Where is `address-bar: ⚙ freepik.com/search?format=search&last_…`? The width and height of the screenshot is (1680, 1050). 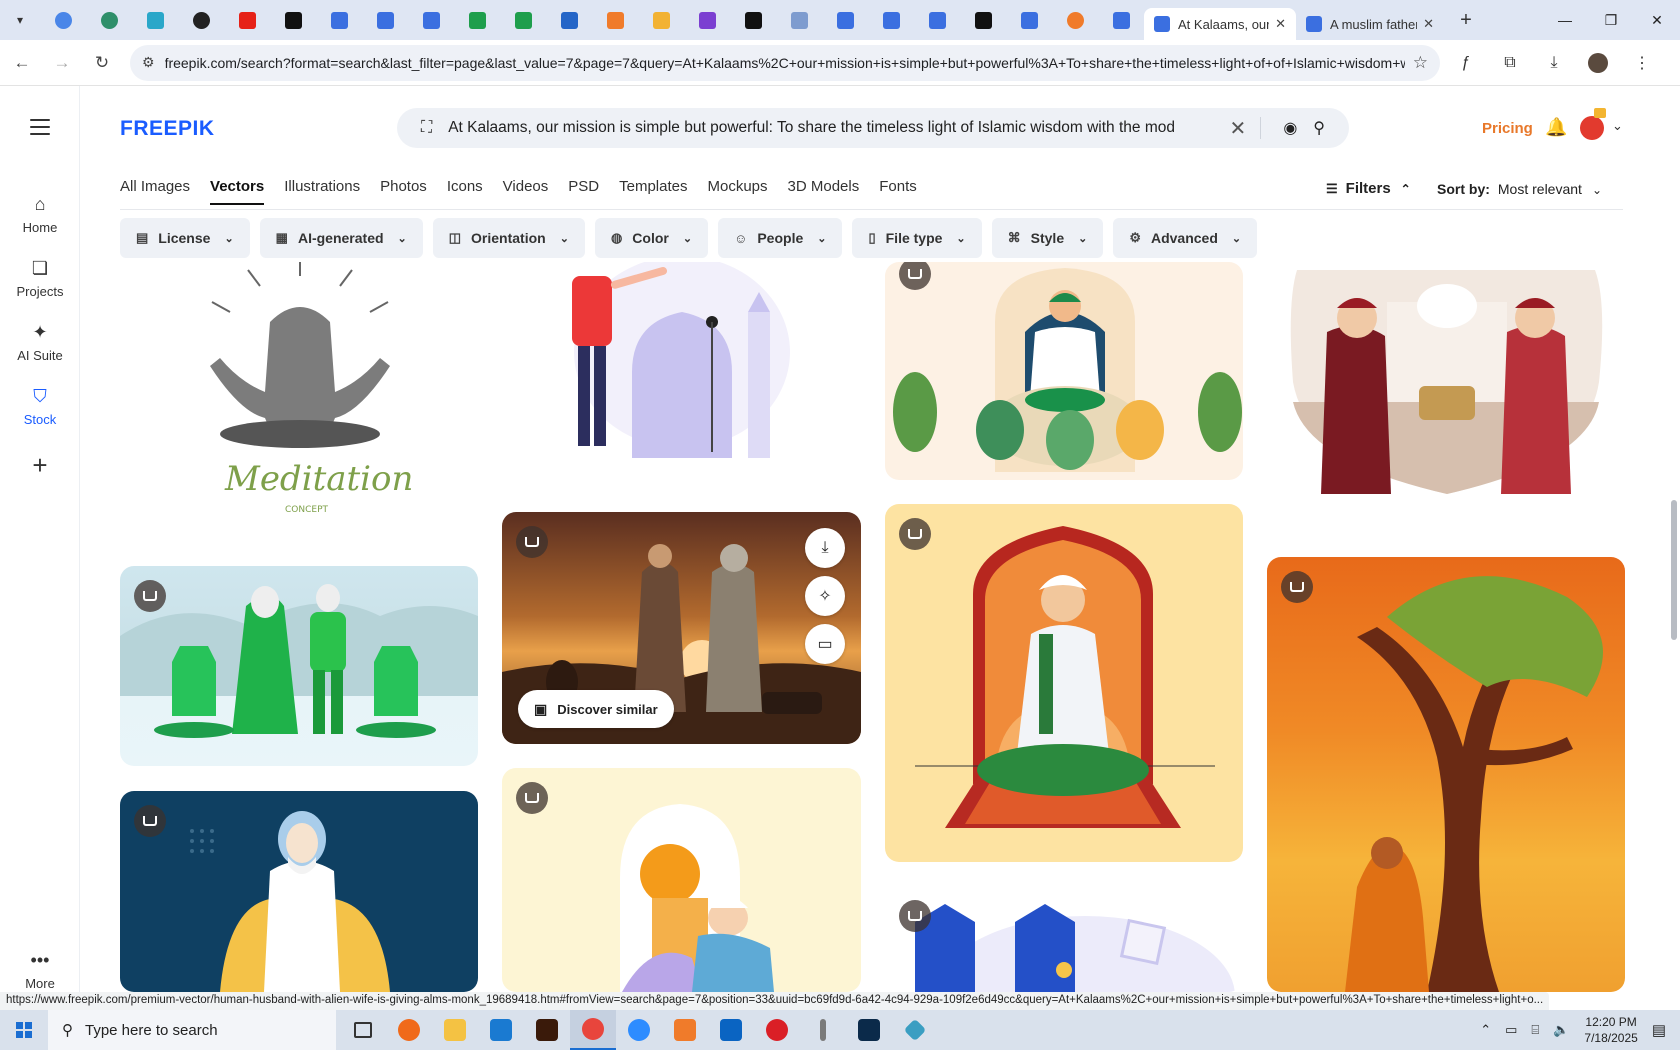 address-bar: ⚙ freepik.com/search?format=search&last_… is located at coordinates (785, 62).